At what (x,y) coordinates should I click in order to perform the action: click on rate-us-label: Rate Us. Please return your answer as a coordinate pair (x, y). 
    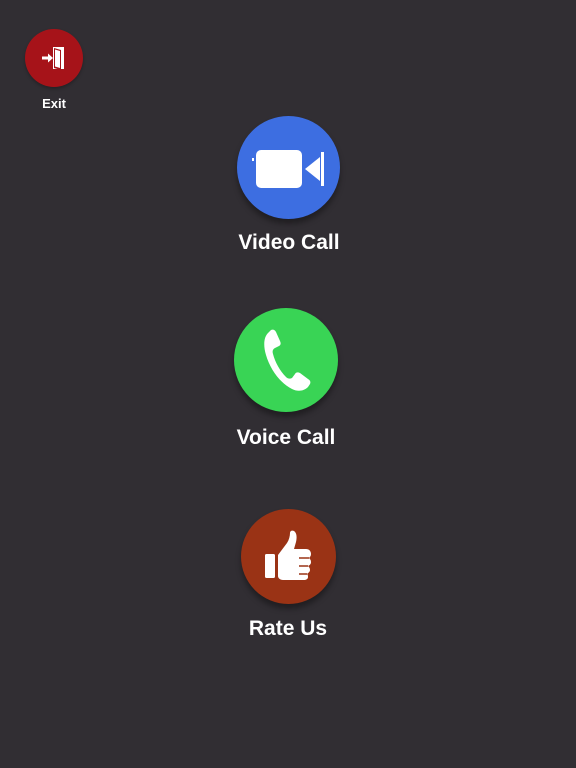
    Looking at the image, I should click on (288, 628).